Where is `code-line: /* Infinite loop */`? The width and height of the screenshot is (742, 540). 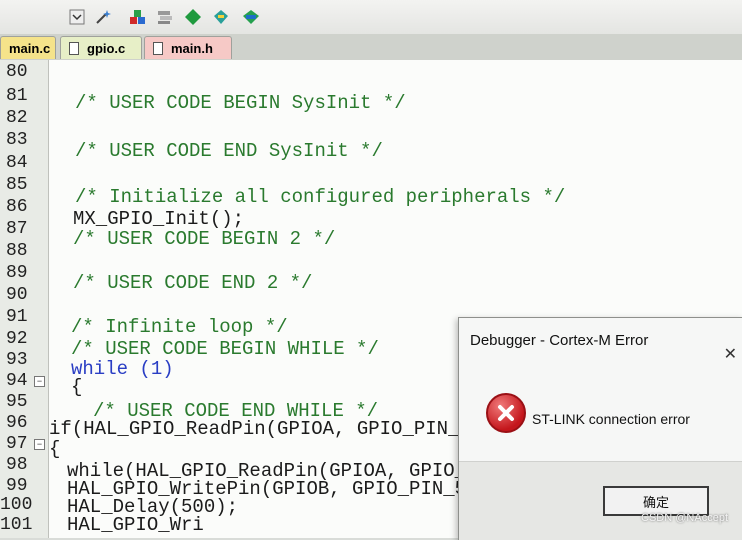
code-line: /* Infinite loop */ is located at coordinates (179, 327).